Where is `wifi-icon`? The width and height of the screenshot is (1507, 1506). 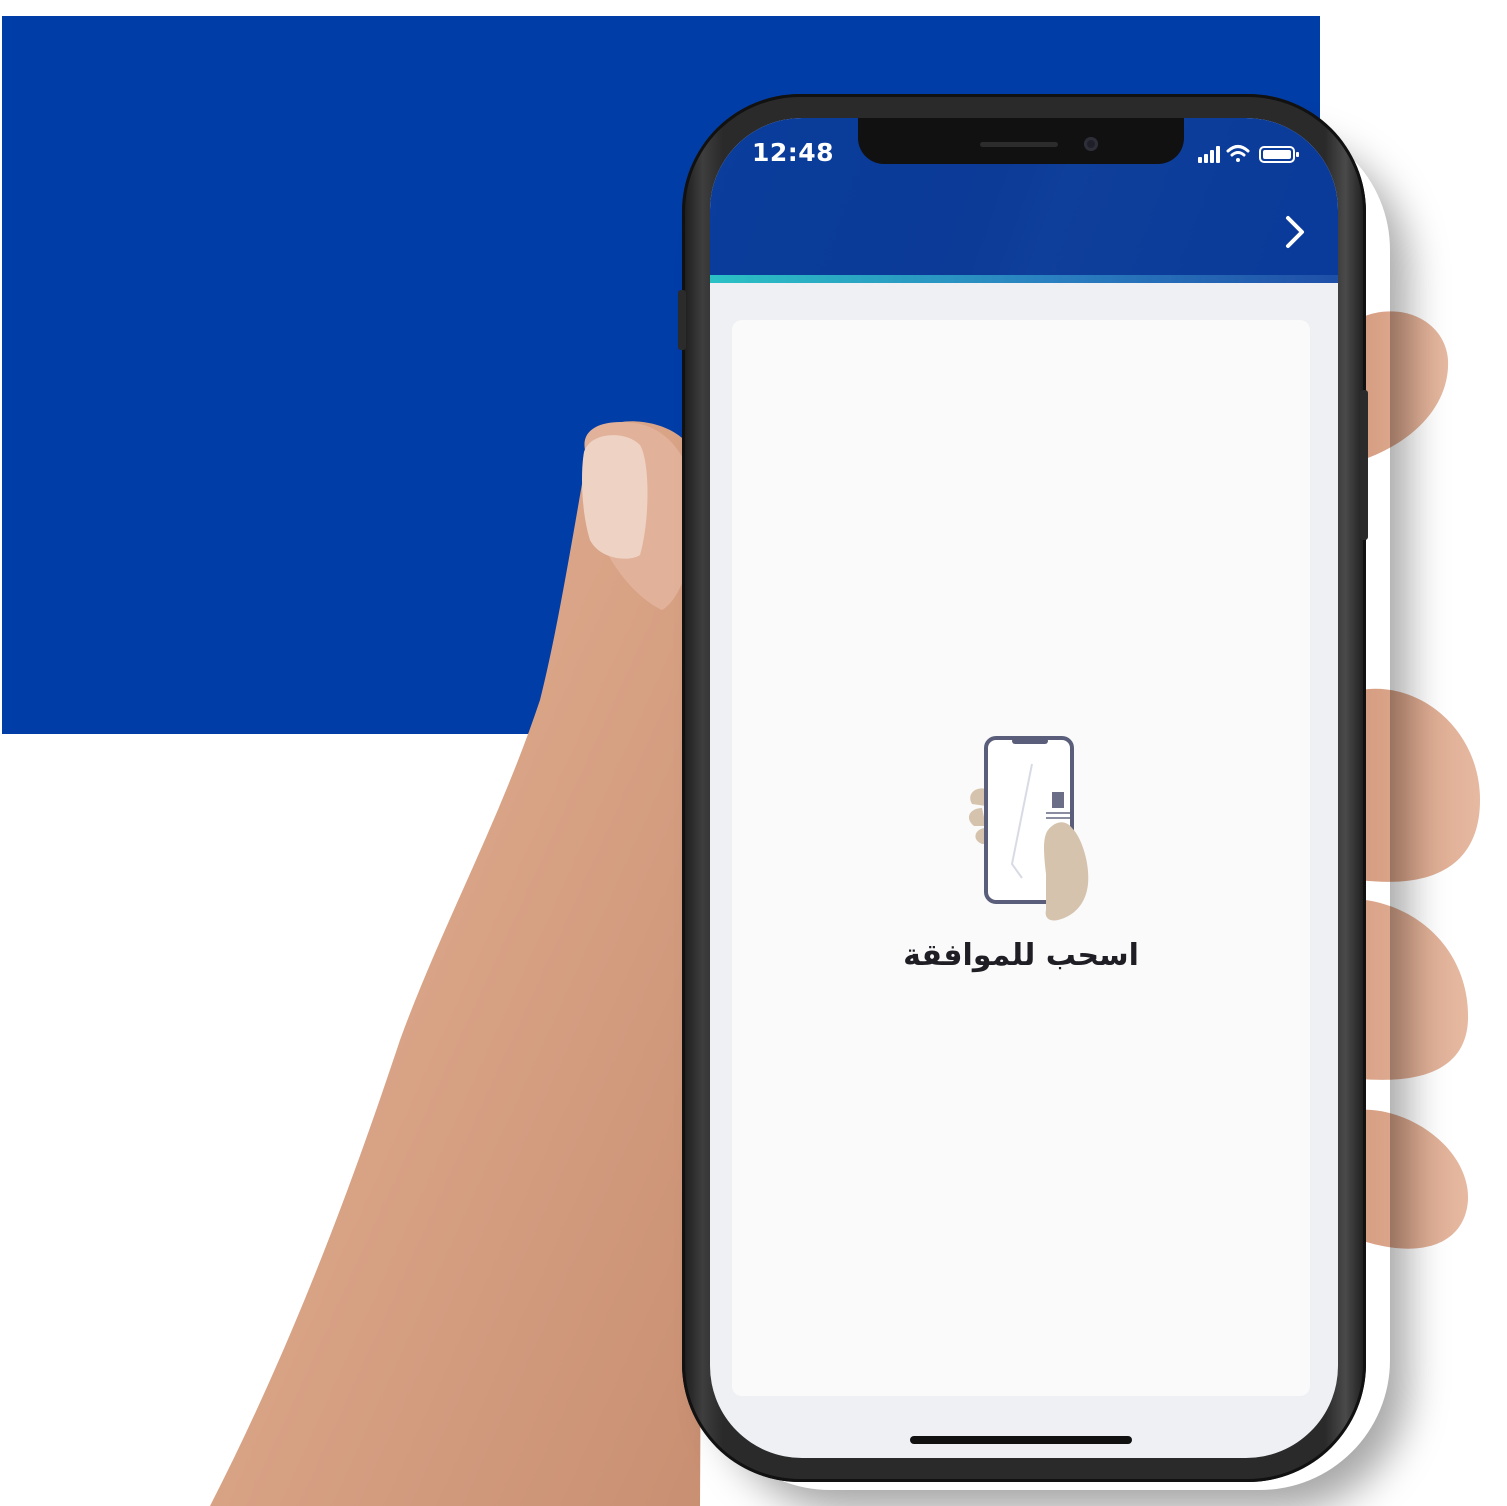 wifi-icon is located at coordinates (1238, 153).